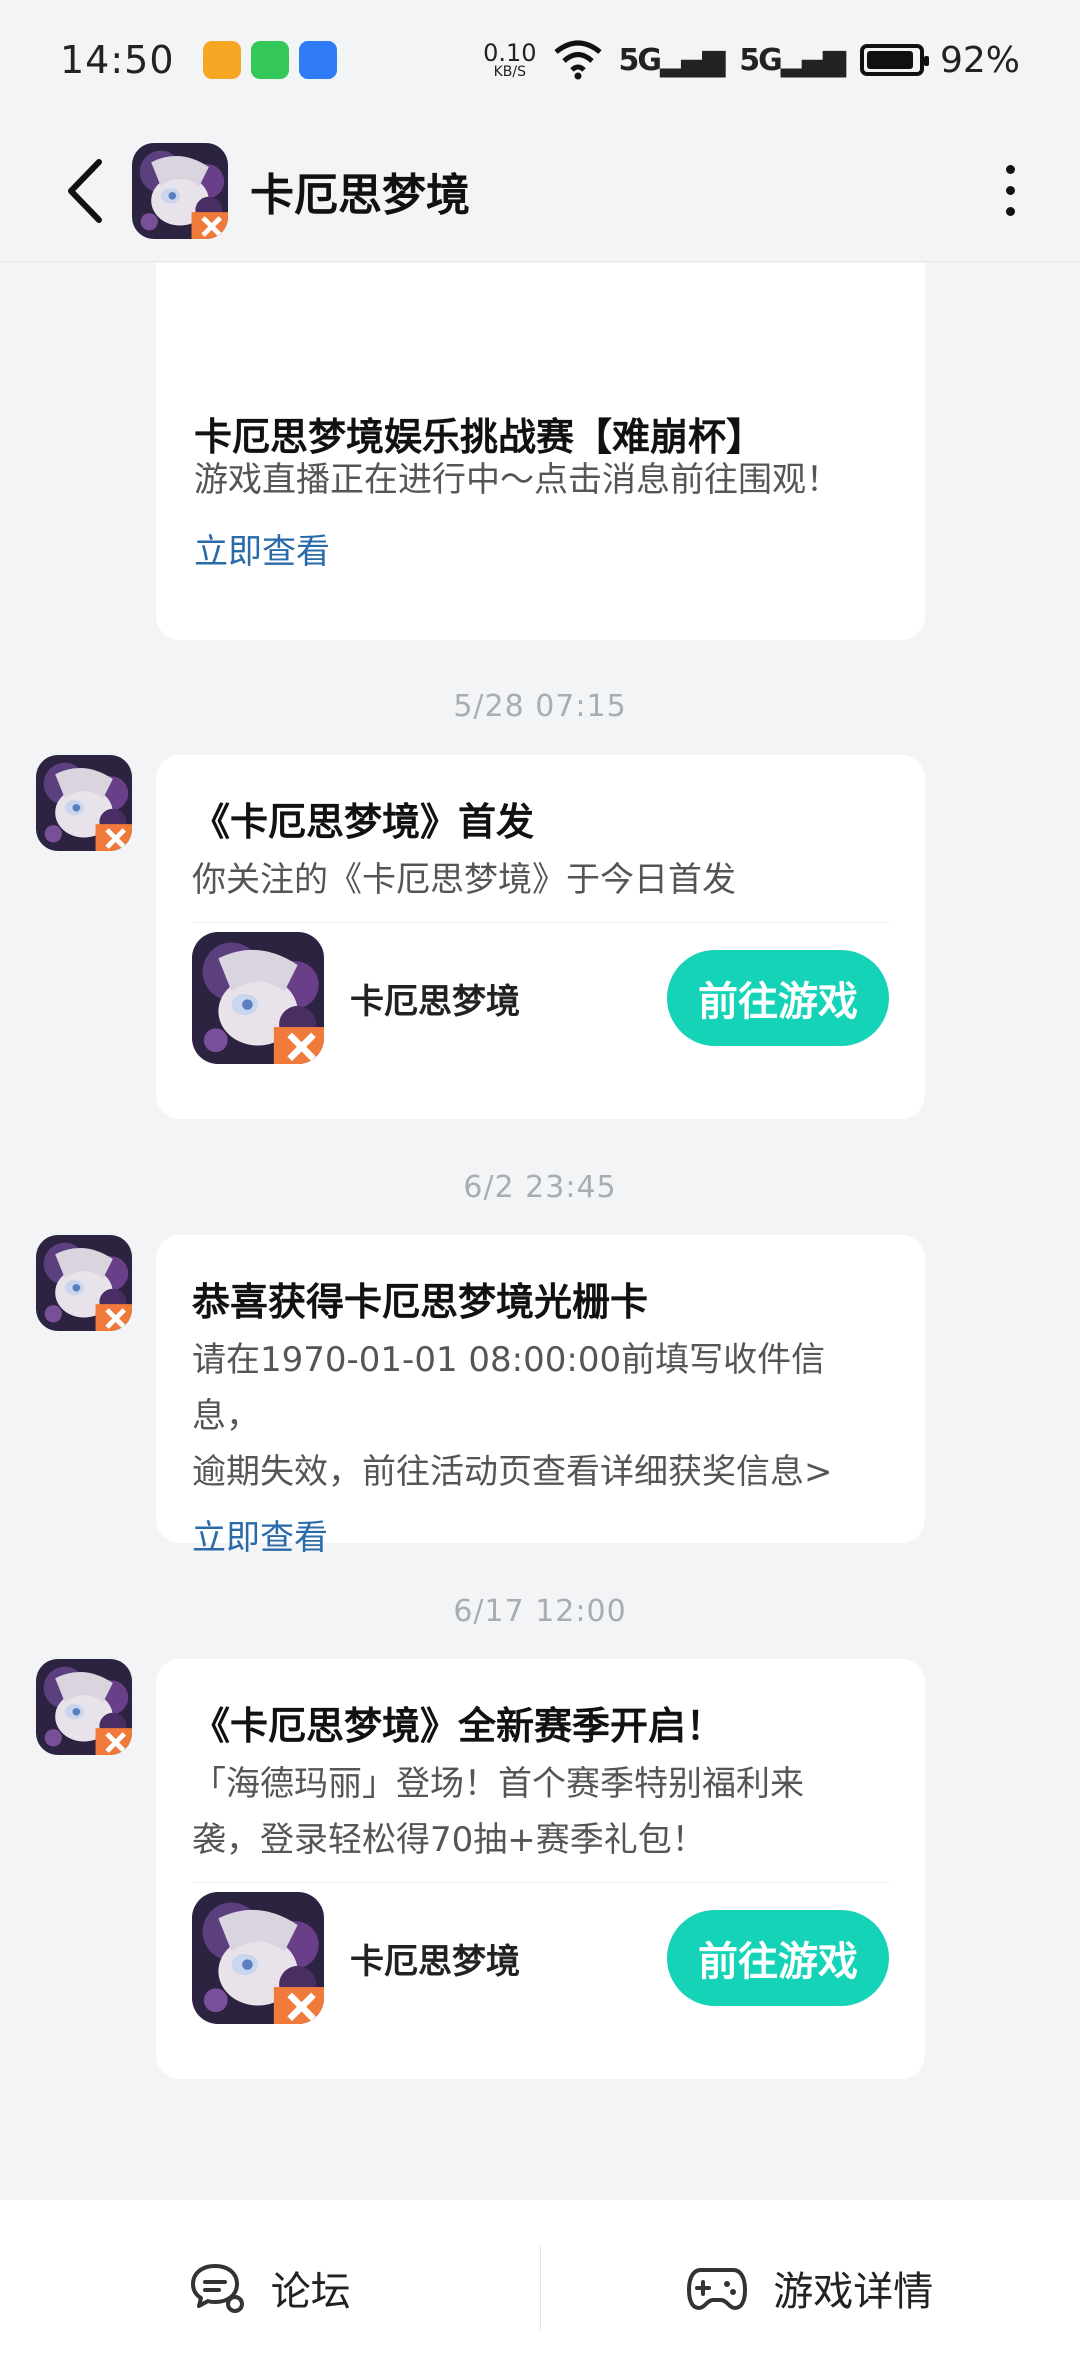 This screenshot has height=2376, width=1080. Describe the element at coordinates (889, 60) in the screenshot. I see `battery-fill` at that location.